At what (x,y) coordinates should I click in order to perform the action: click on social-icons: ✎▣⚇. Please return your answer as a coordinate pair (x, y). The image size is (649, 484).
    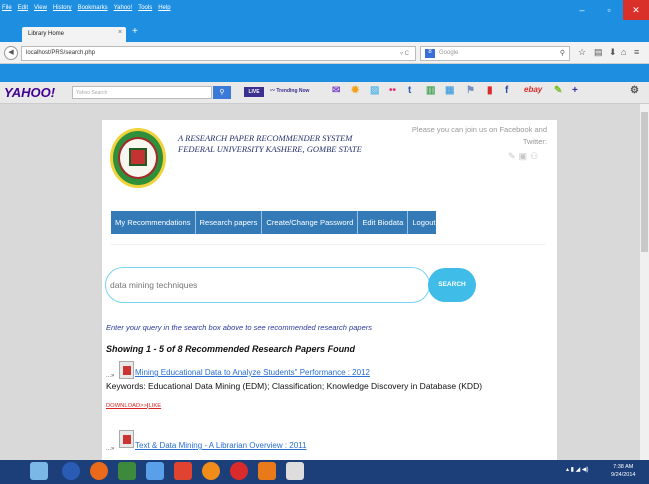
    Looking at the image, I should click on (524, 156).